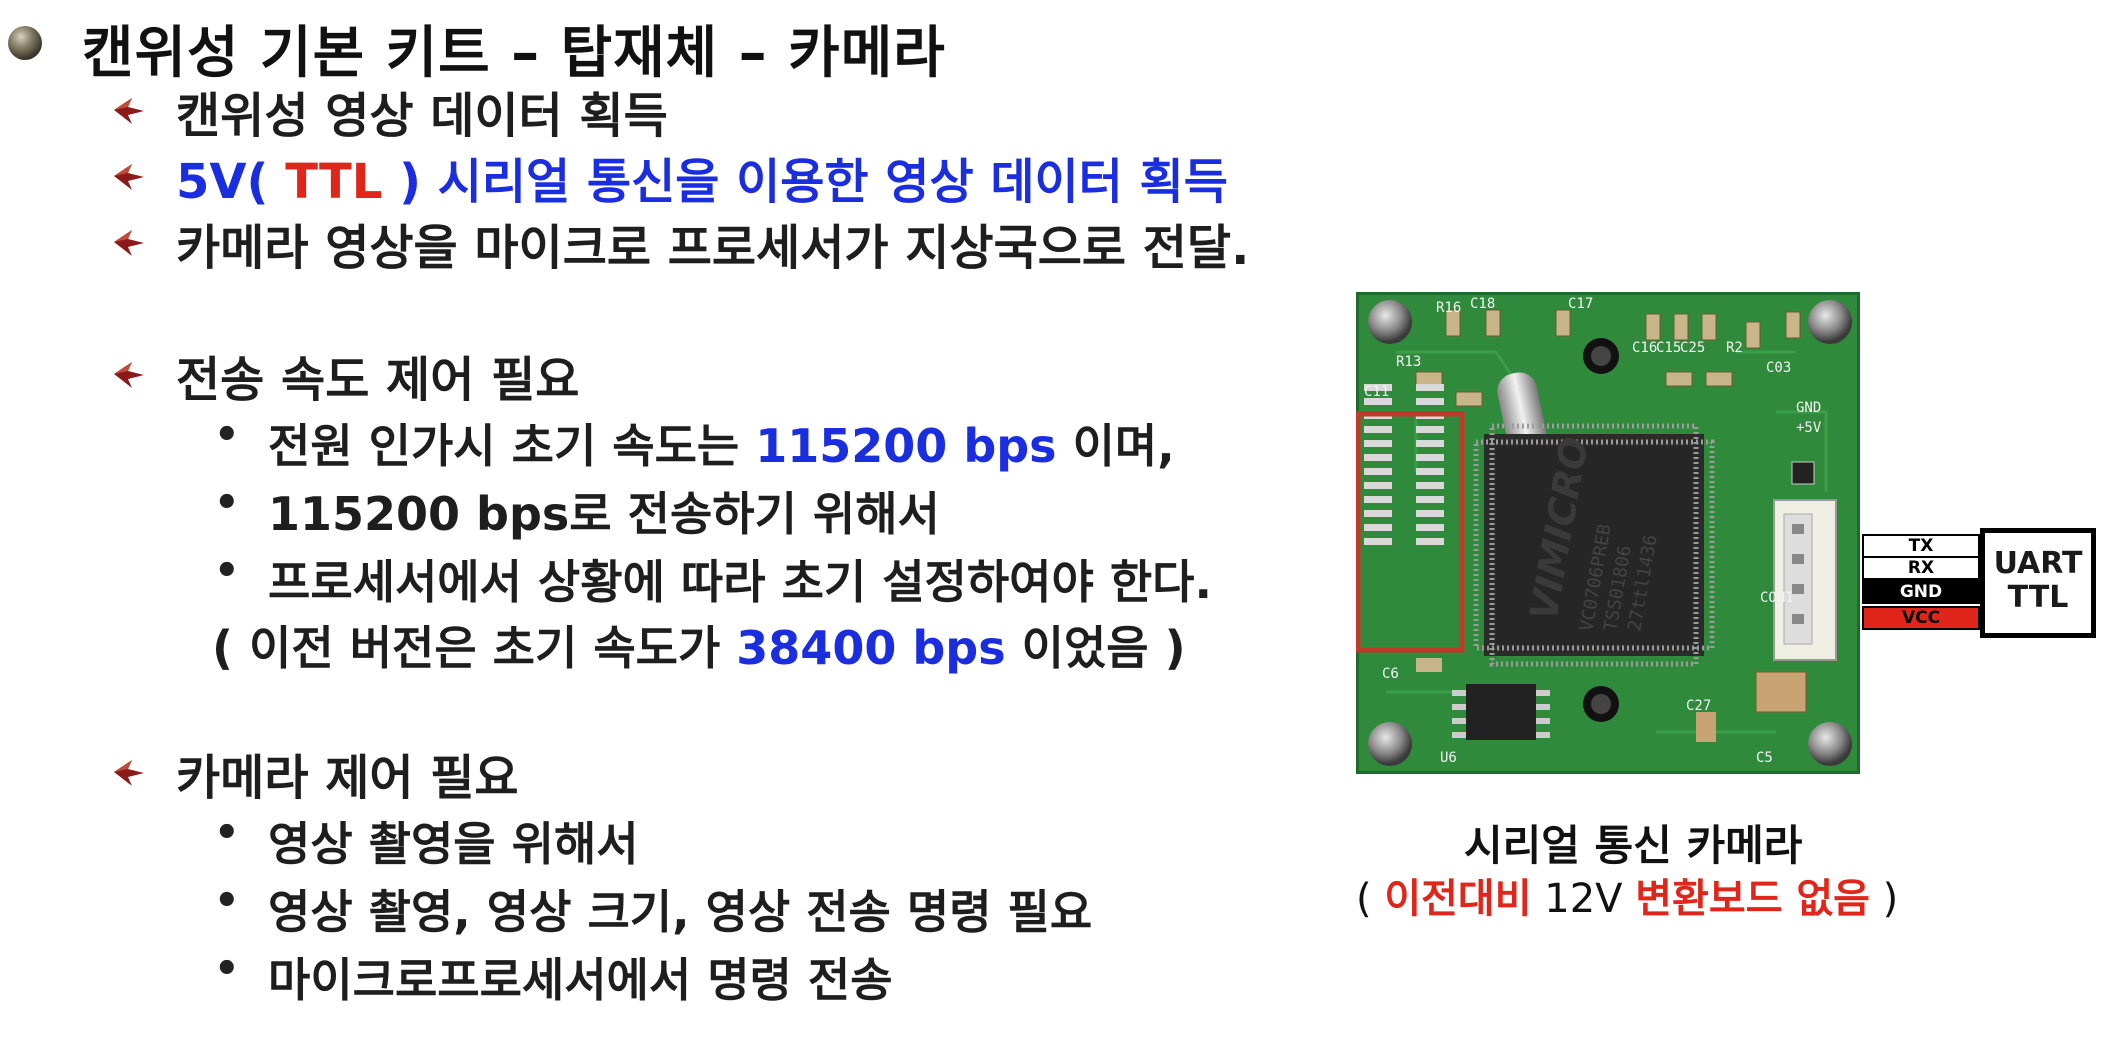  I want to click on svg-text: C18, so click(1482, 304).